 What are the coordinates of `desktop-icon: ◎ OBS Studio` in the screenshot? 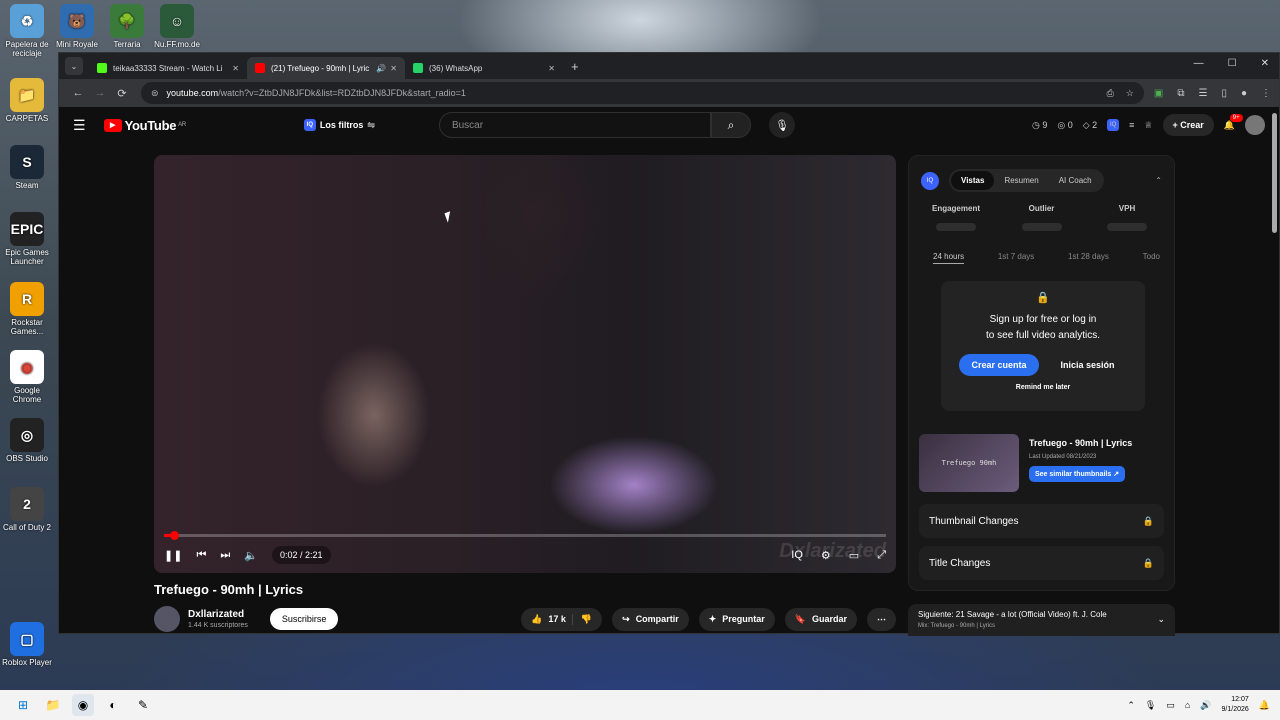 It's located at (27, 440).